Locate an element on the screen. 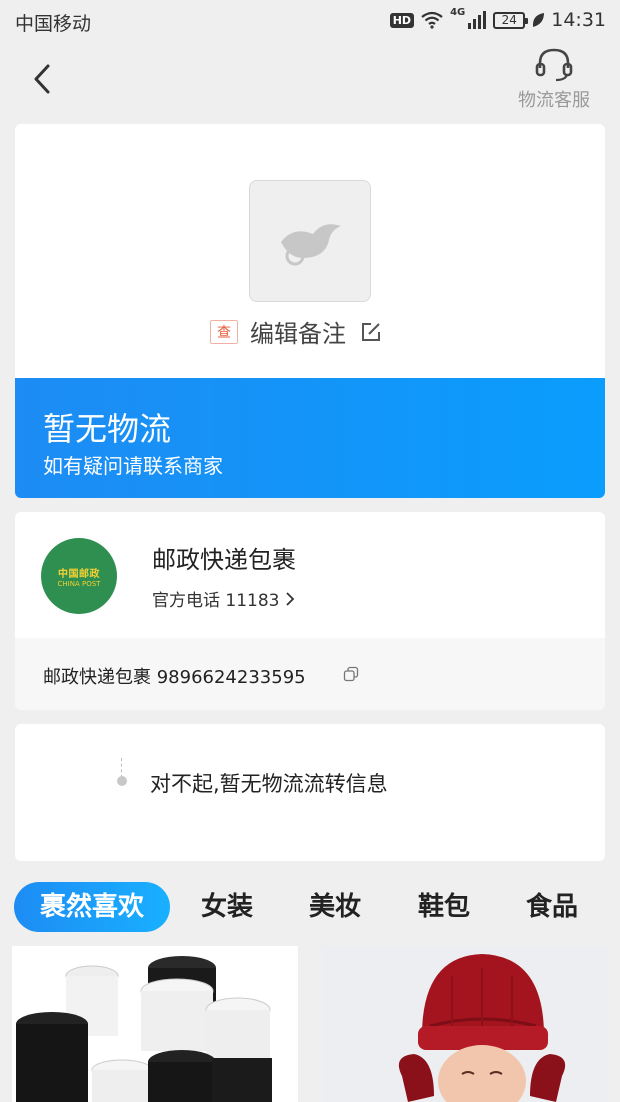 This screenshot has height=1102, width=620. back-arrow-icon is located at coordinates (43, 79).